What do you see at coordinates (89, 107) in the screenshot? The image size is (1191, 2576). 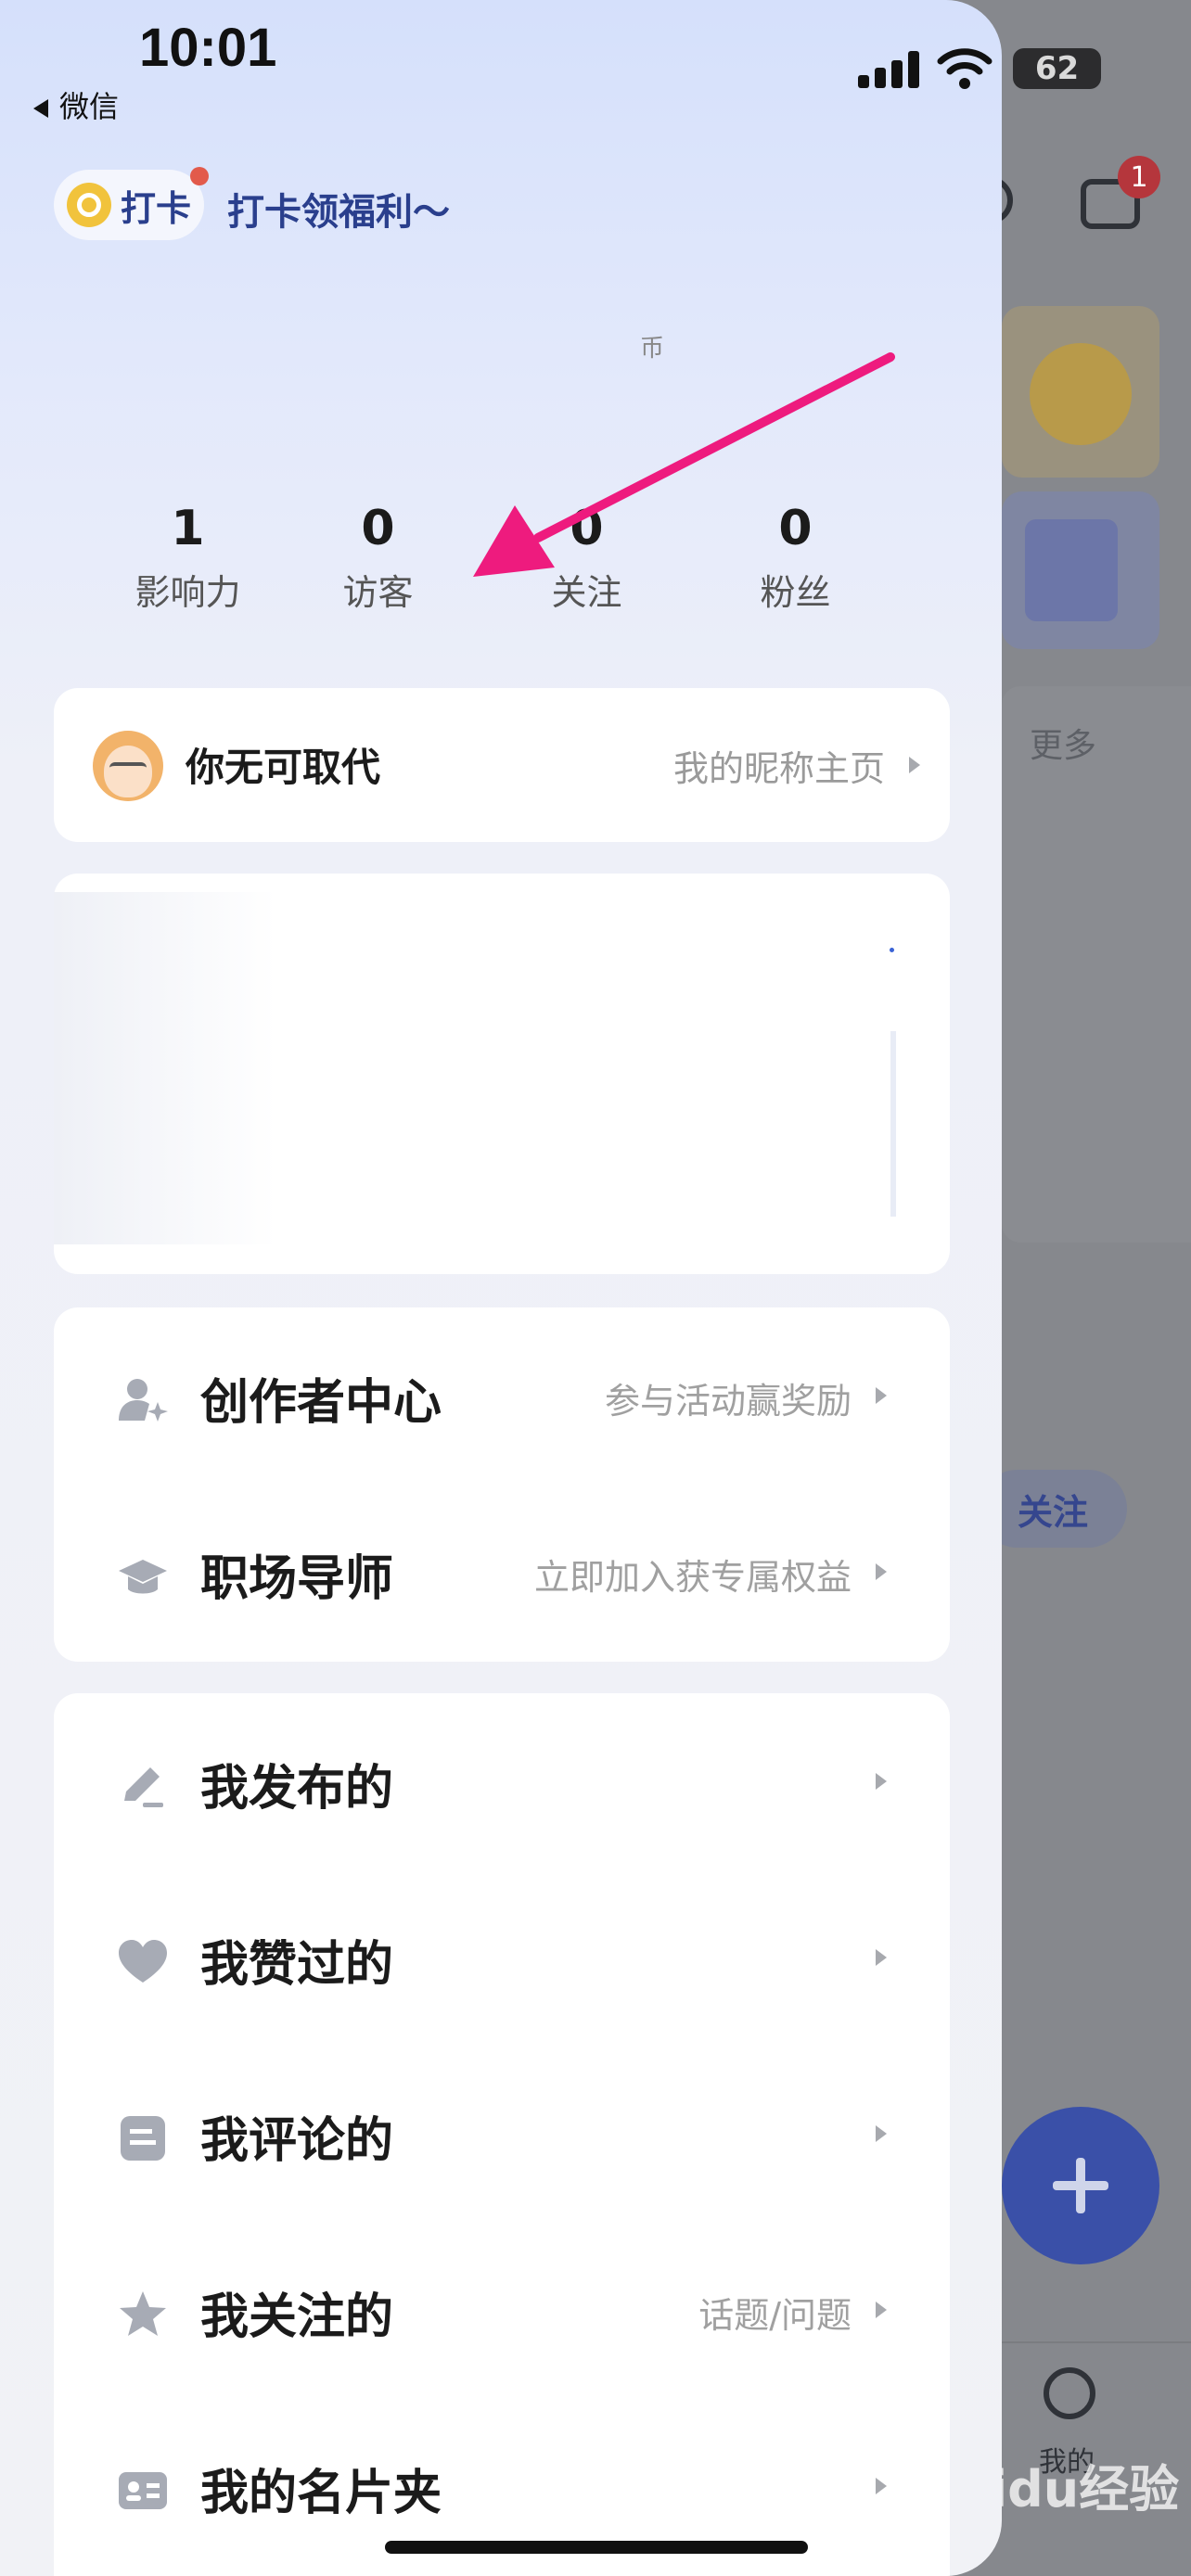 I see `back-label: 微信` at bounding box center [89, 107].